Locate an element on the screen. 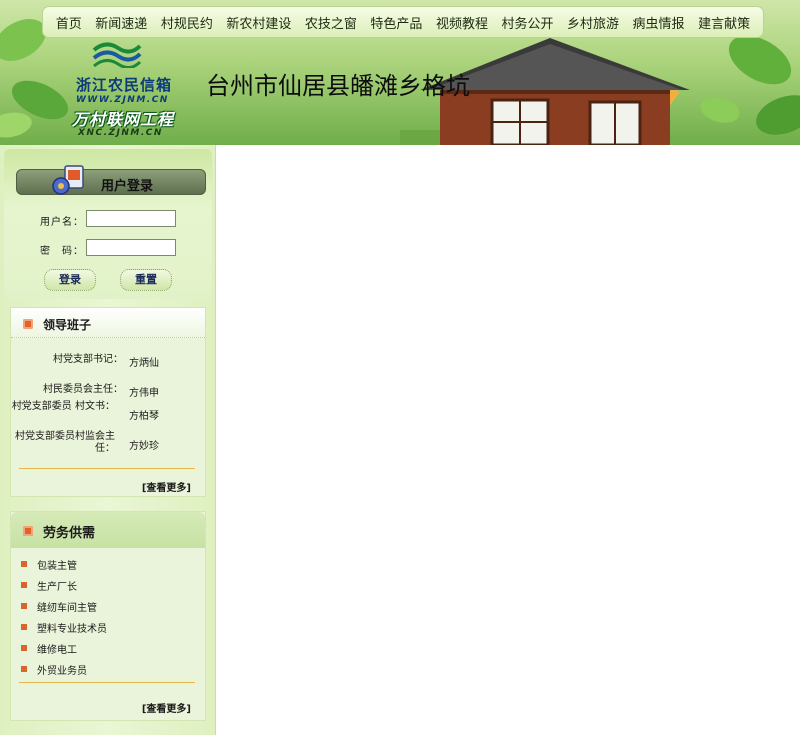 This screenshot has width=800, height=735. leader-role: 村党支部委员 村文书： is located at coordinates (63, 406).